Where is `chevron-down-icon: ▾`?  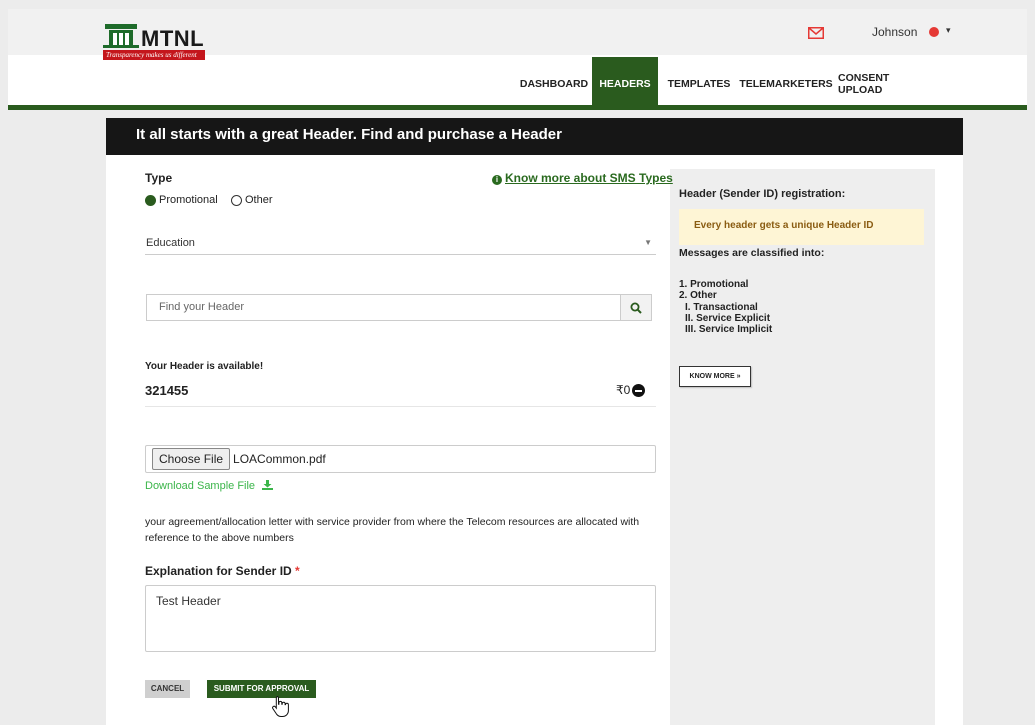
chevron-down-icon: ▾ is located at coordinates (948, 30).